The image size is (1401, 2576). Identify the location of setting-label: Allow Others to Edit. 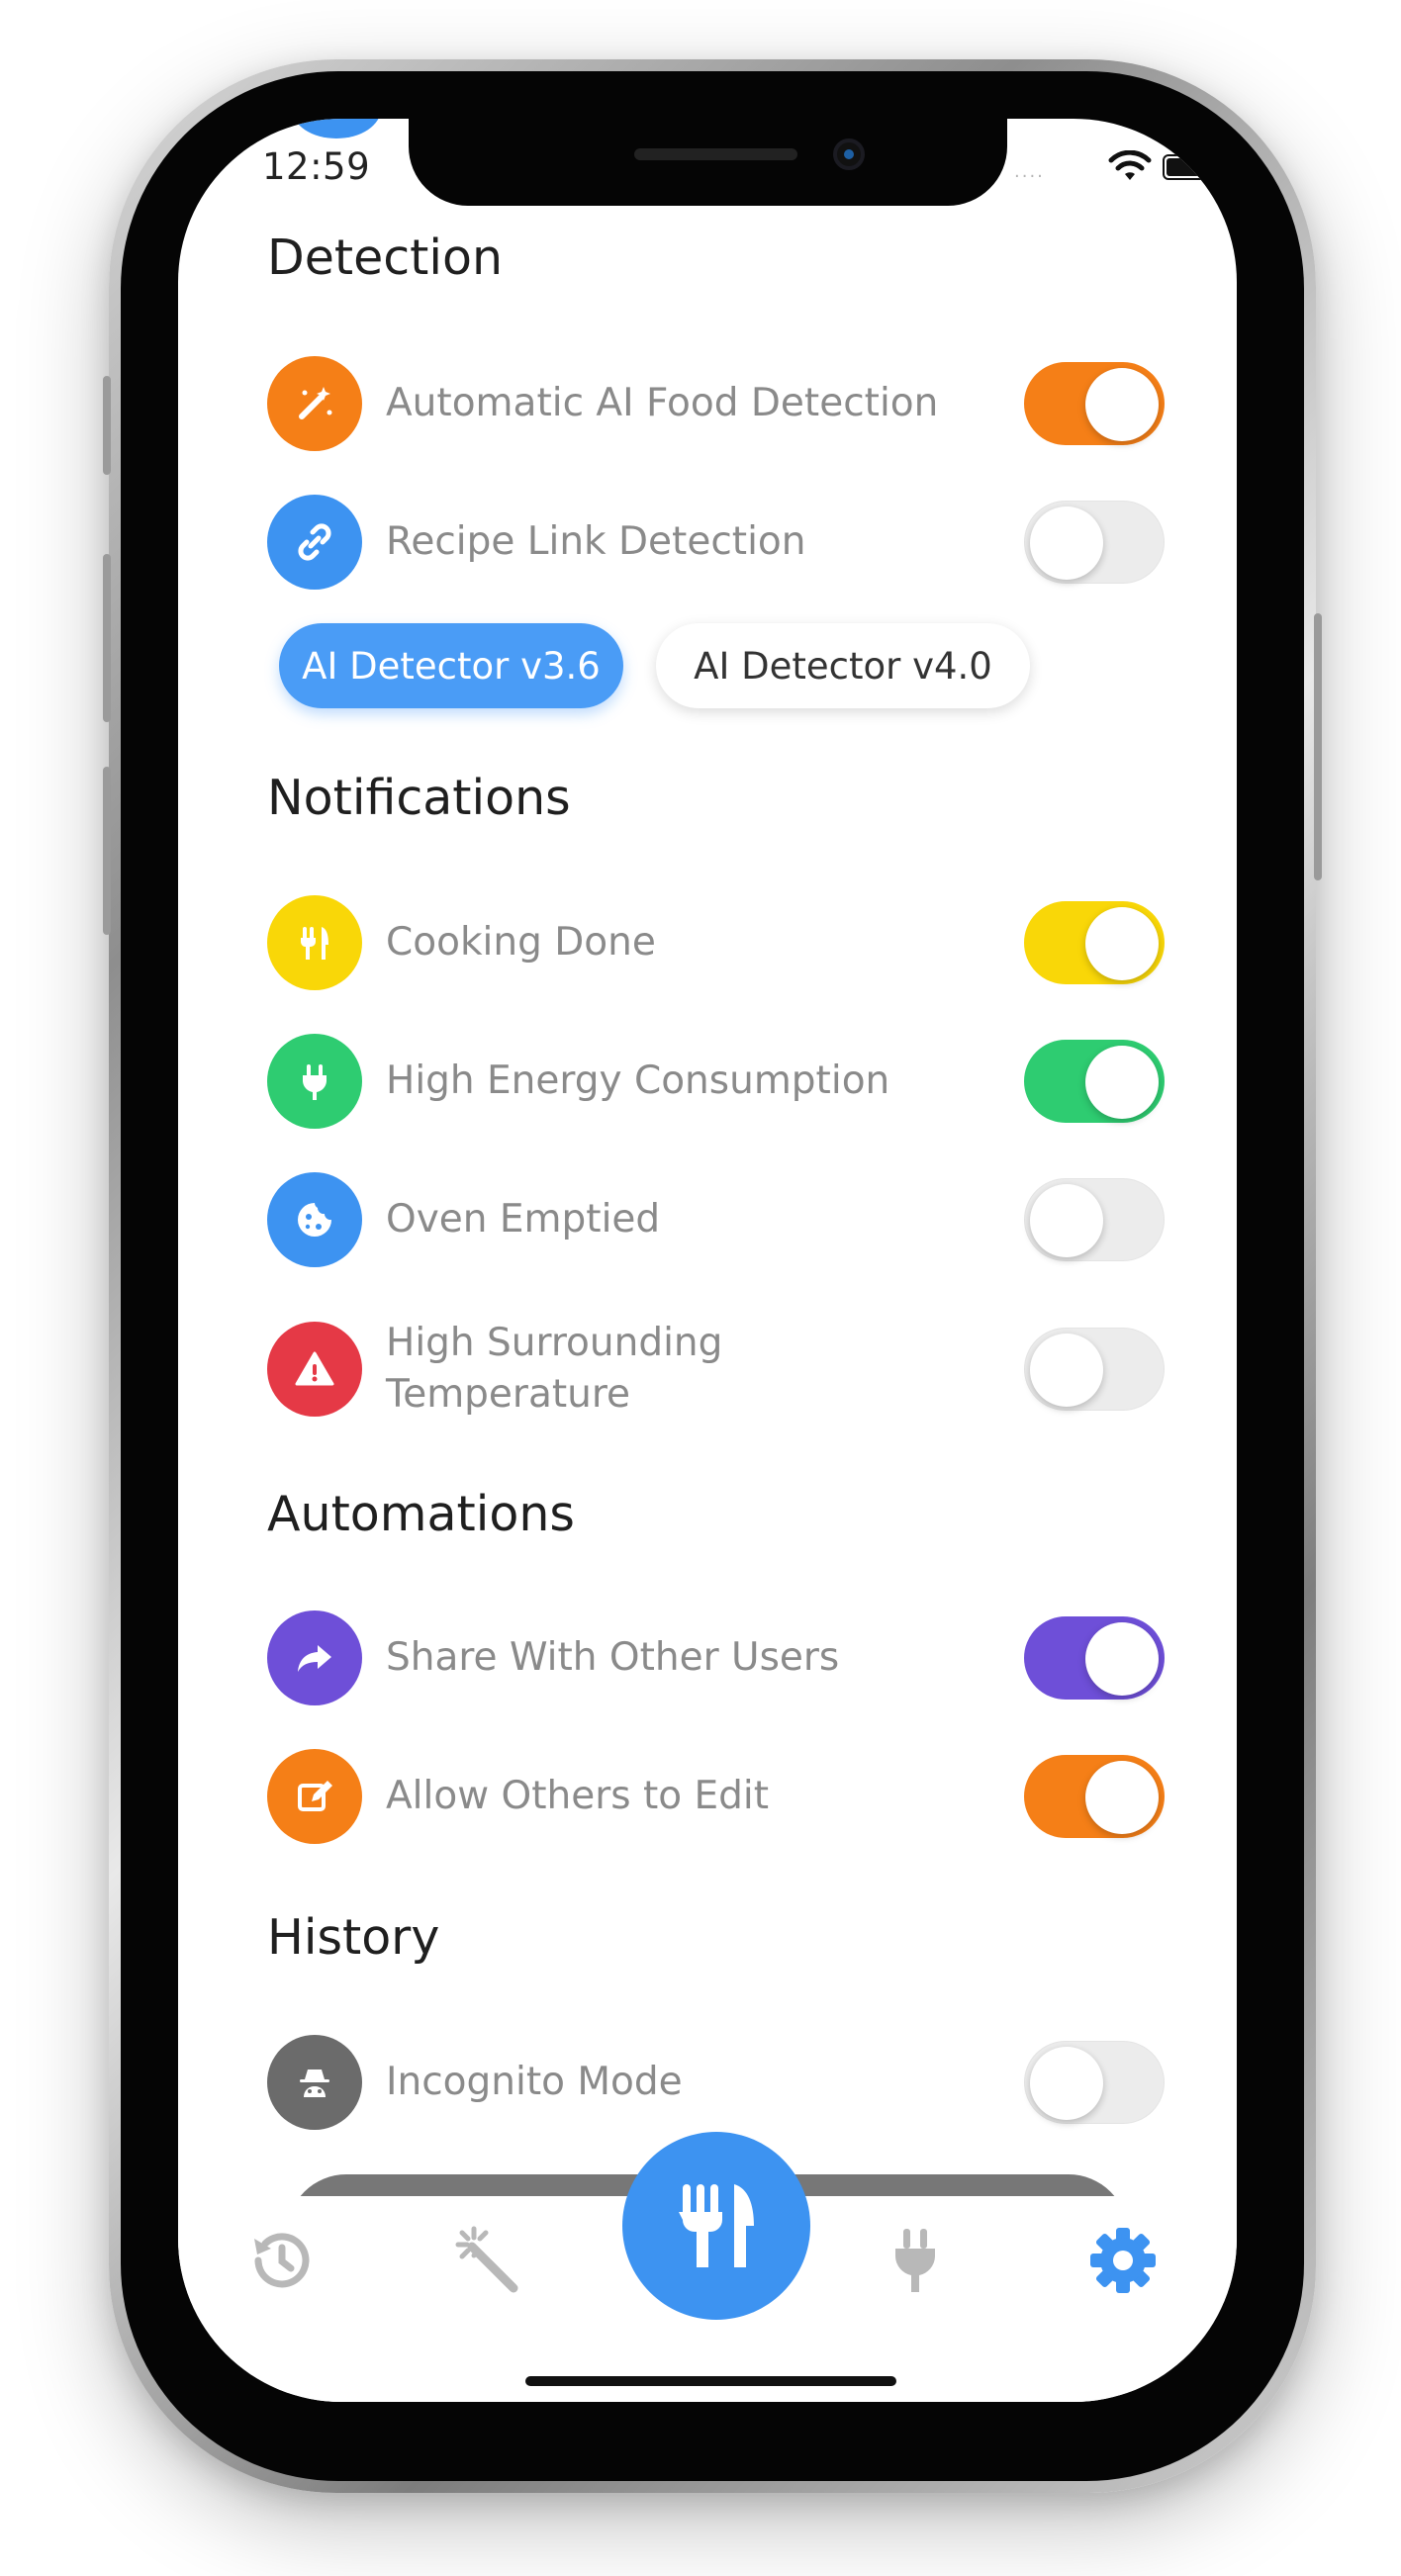
(578, 1796).